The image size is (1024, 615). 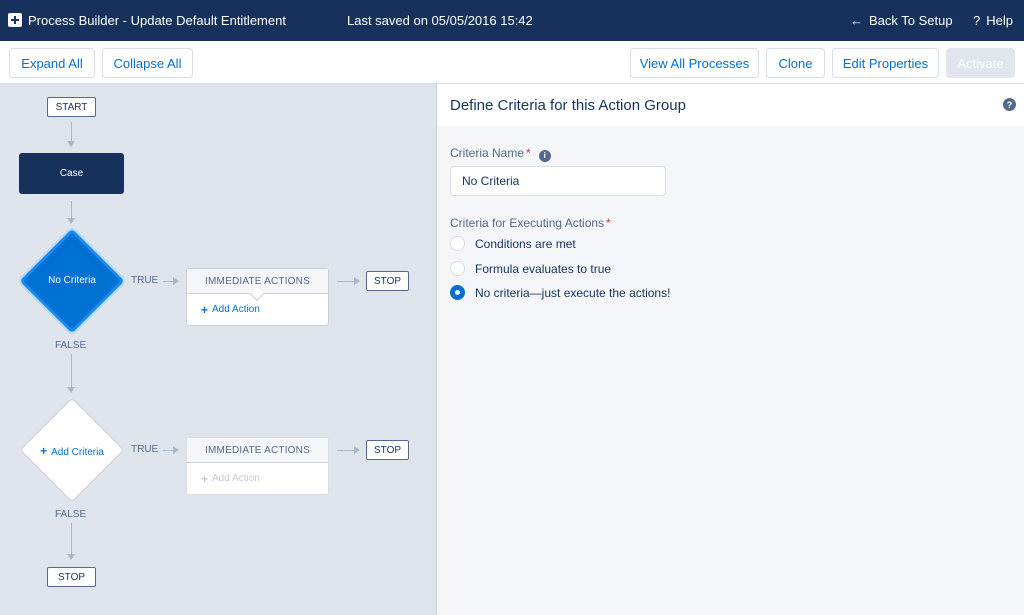 I want to click on clone-button: Clone, so click(x=795, y=63).